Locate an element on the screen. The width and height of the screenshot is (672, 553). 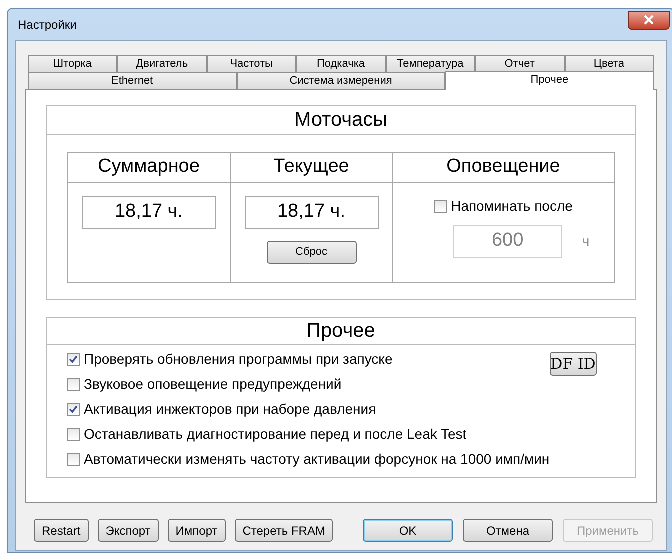
group-title: Прочее is located at coordinates (341, 331).